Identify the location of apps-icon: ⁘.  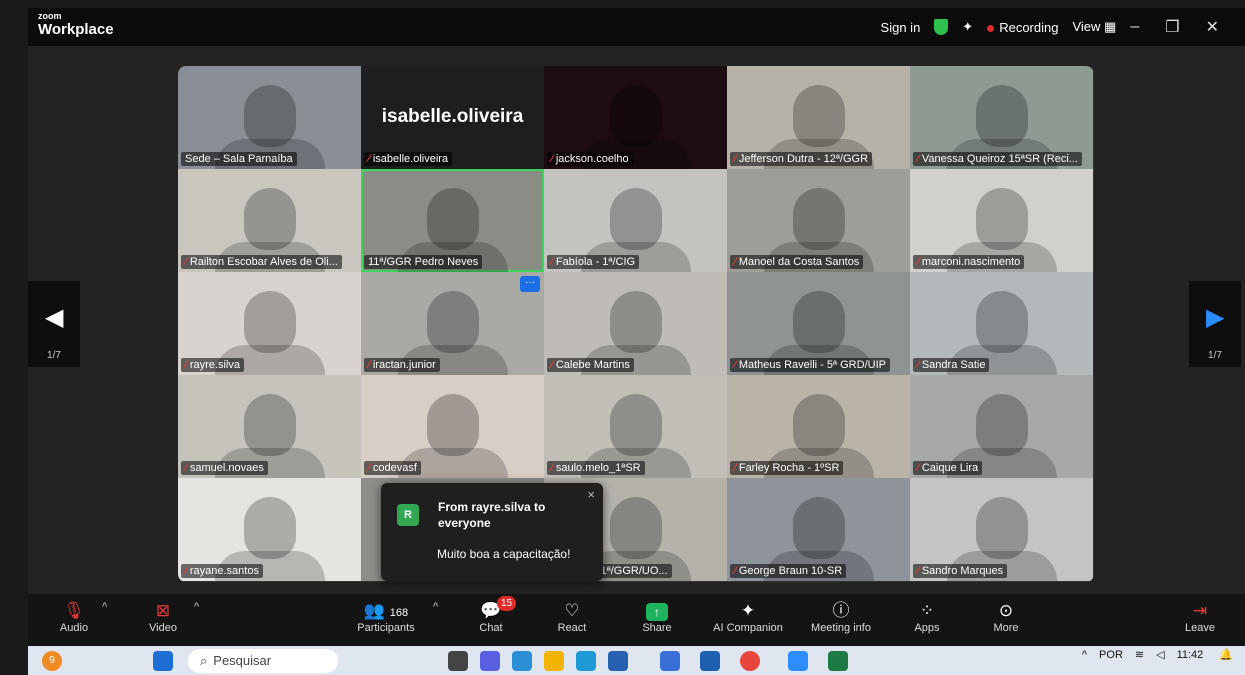
(927, 610).